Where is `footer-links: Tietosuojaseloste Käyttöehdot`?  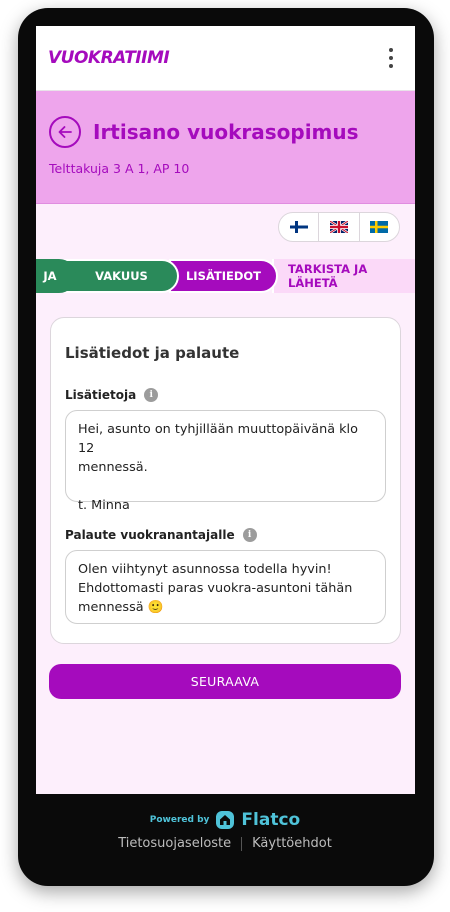 footer-links: Tietosuojaseloste Käyttöehdot is located at coordinates (225, 843).